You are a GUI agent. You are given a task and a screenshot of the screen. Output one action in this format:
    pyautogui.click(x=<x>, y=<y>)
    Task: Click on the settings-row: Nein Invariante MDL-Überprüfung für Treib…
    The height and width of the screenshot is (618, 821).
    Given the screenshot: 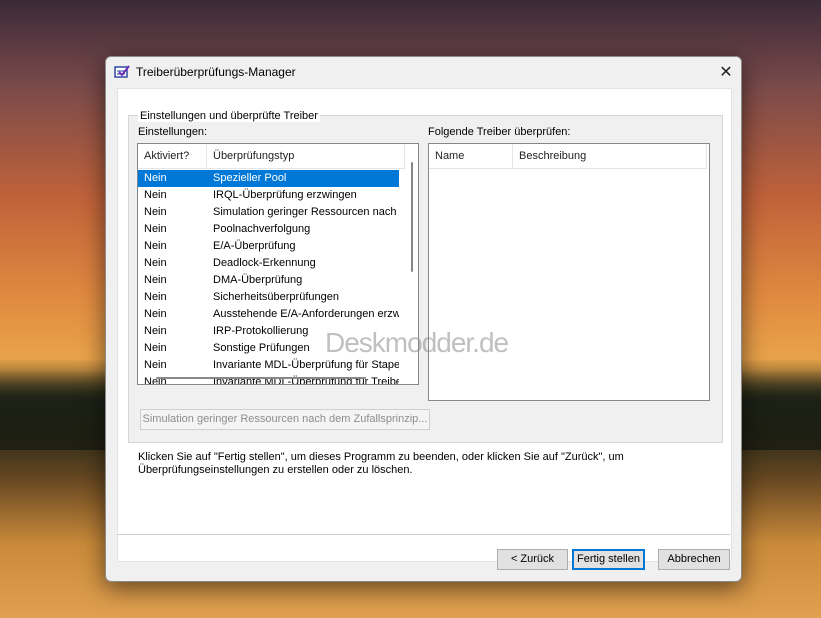 What is the action you would take?
    pyautogui.click(x=268, y=379)
    